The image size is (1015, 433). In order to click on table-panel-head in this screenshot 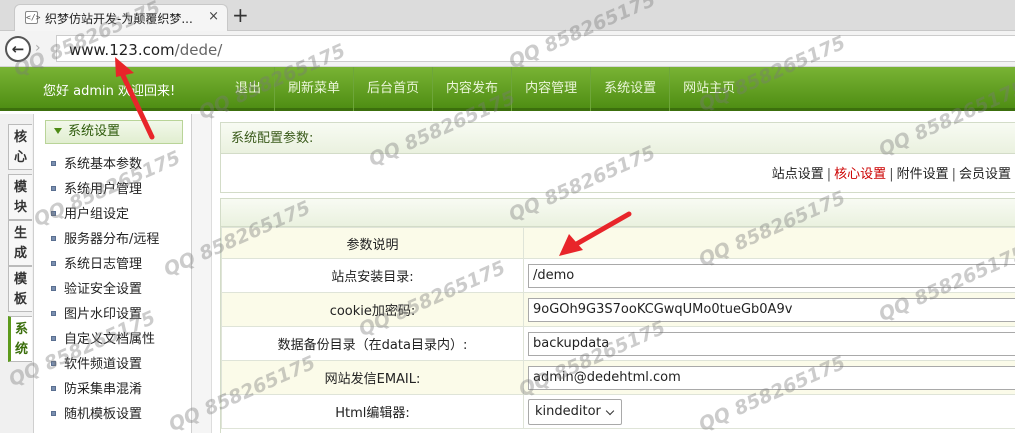, I will do `click(618, 213)`.